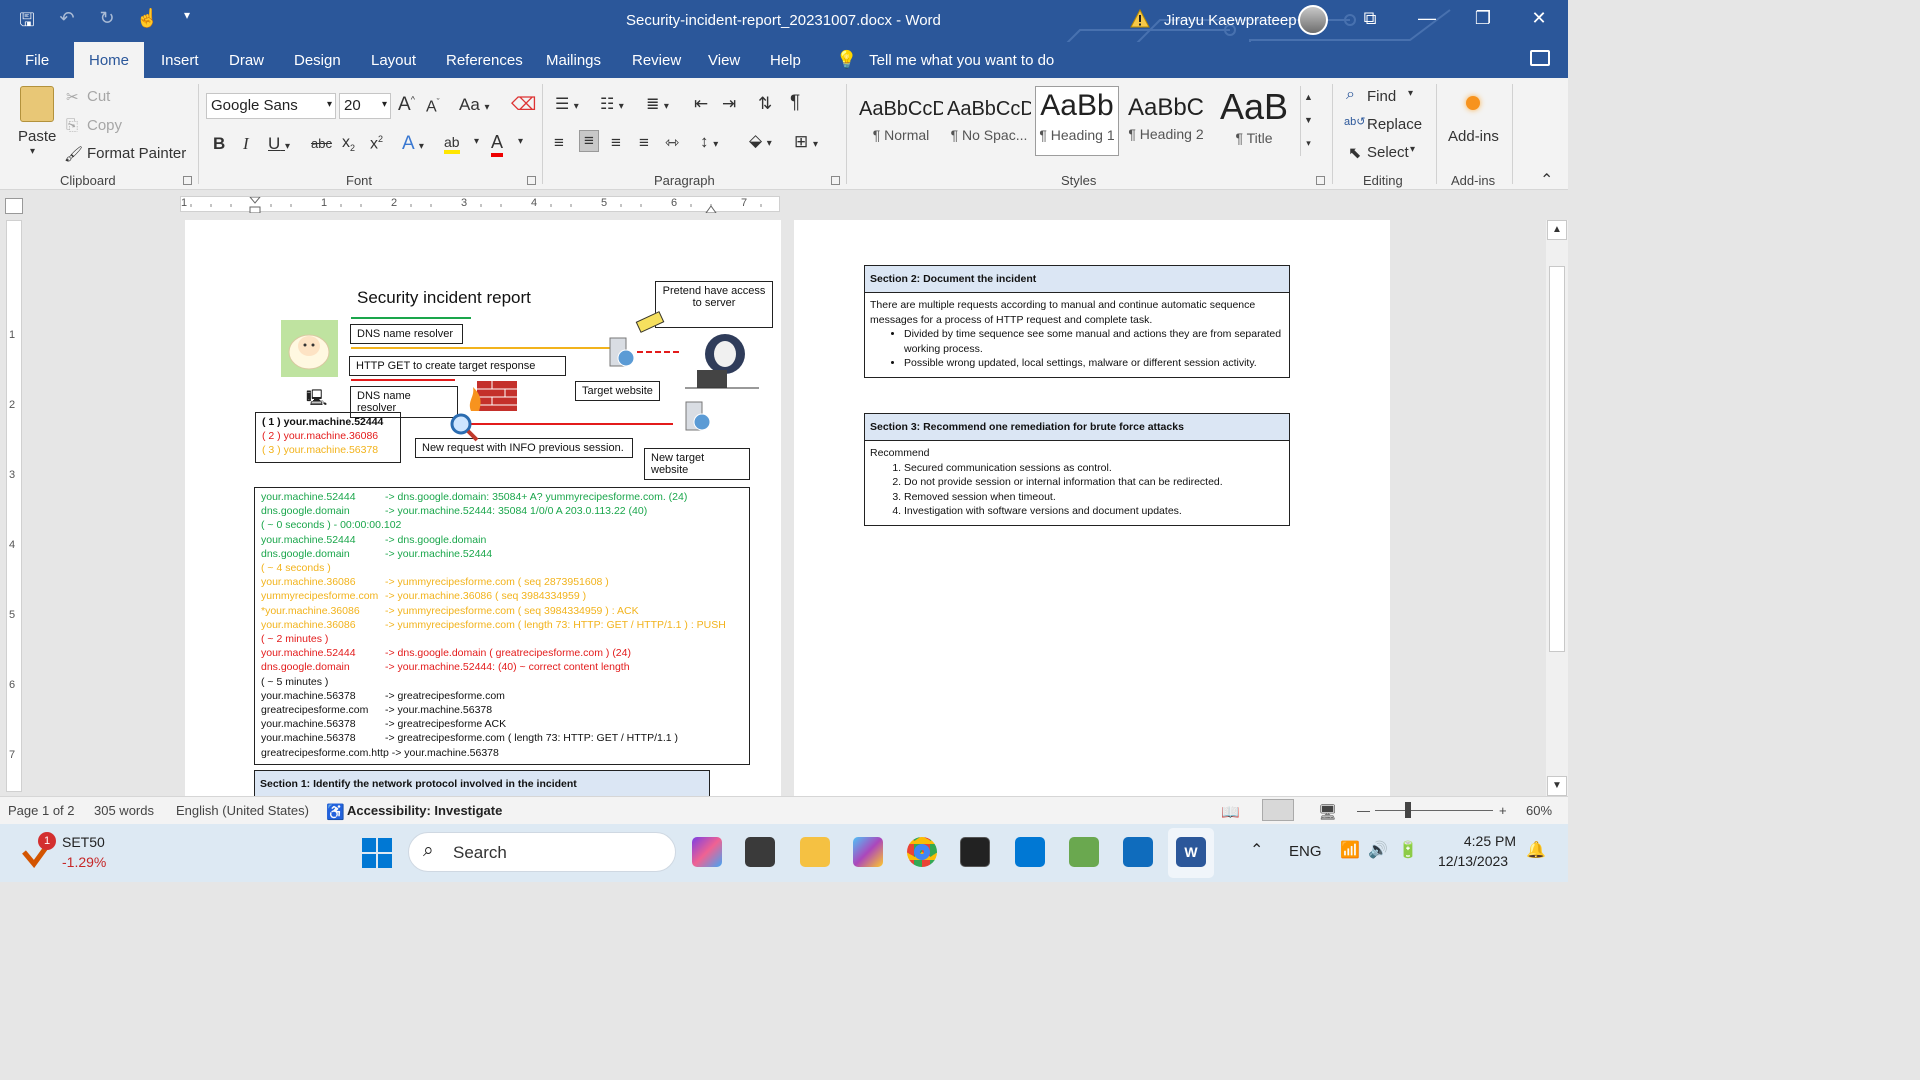 This screenshot has height=1080, width=1920. I want to click on paste-button: Paste, so click(37, 136).